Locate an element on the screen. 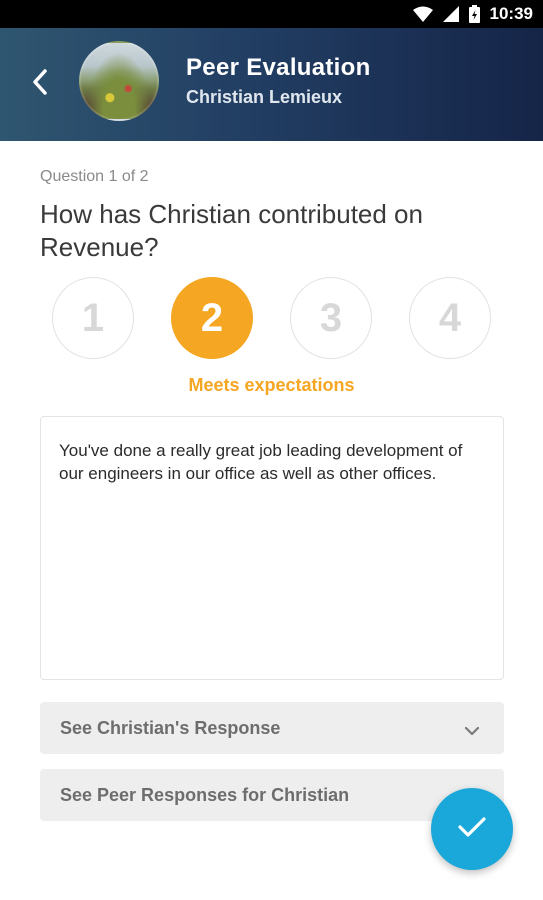 This screenshot has width=543, height=900. rating-label: Meets expectations is located at coordinates (271, 385).